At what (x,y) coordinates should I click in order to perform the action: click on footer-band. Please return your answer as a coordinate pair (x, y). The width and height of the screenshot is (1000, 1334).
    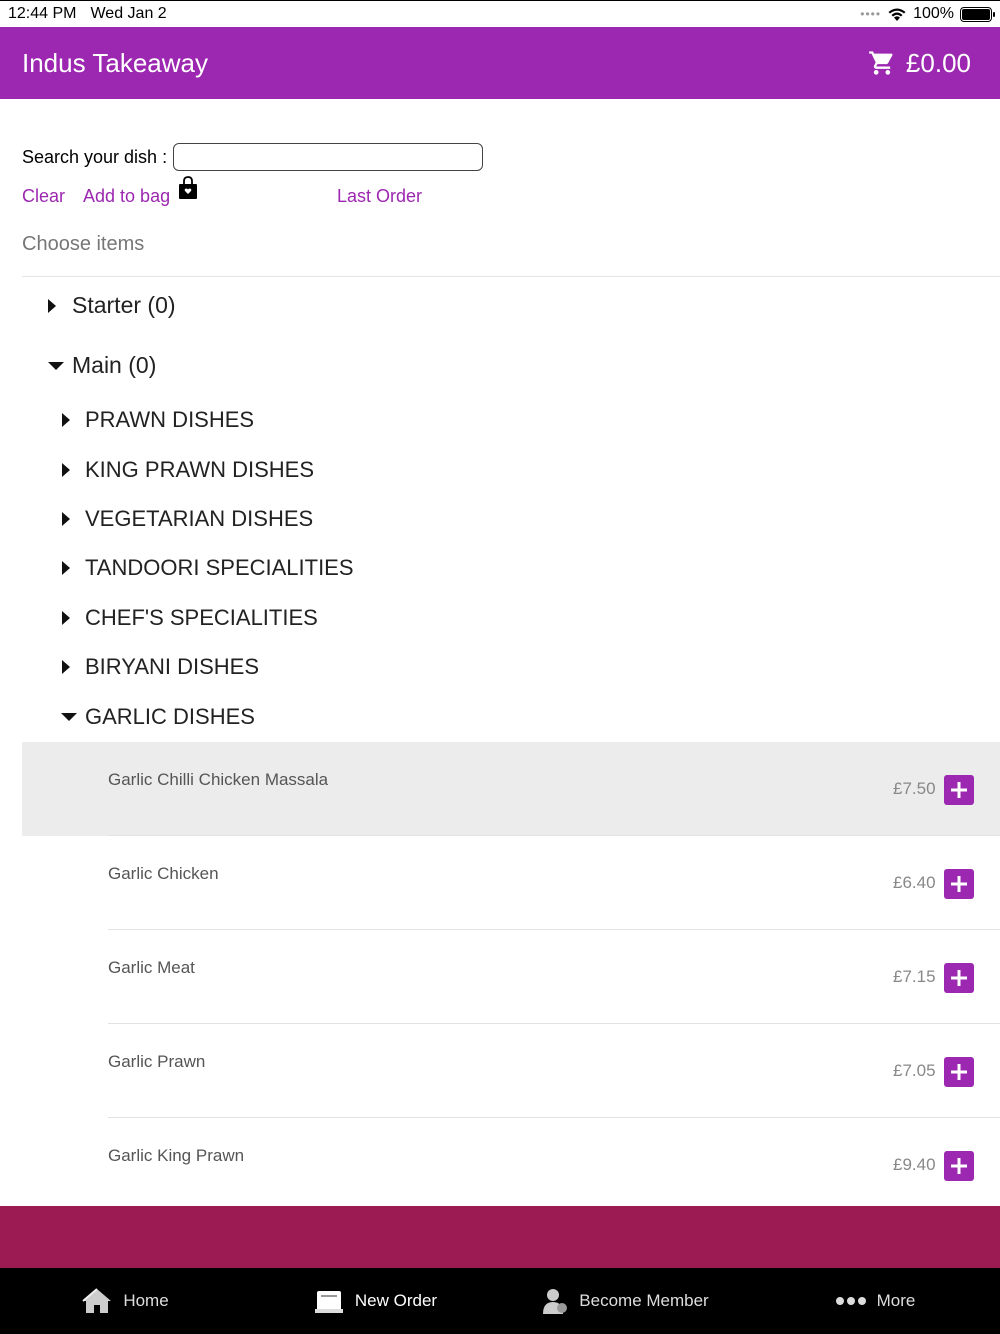
    Looking at the image, I should click on (500, 1237).